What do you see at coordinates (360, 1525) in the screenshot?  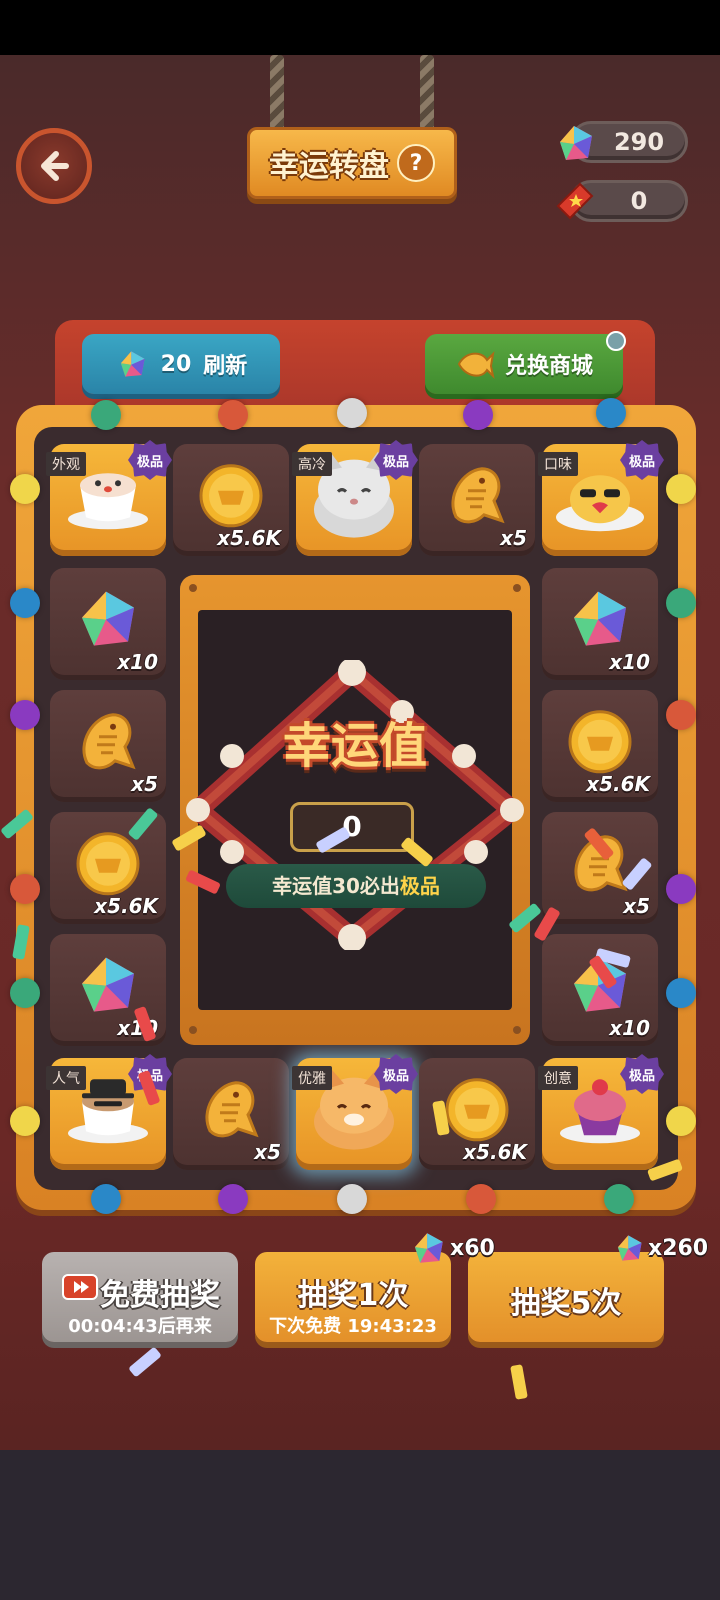 I see `bottom-area` at bounding box center [360, 1525].